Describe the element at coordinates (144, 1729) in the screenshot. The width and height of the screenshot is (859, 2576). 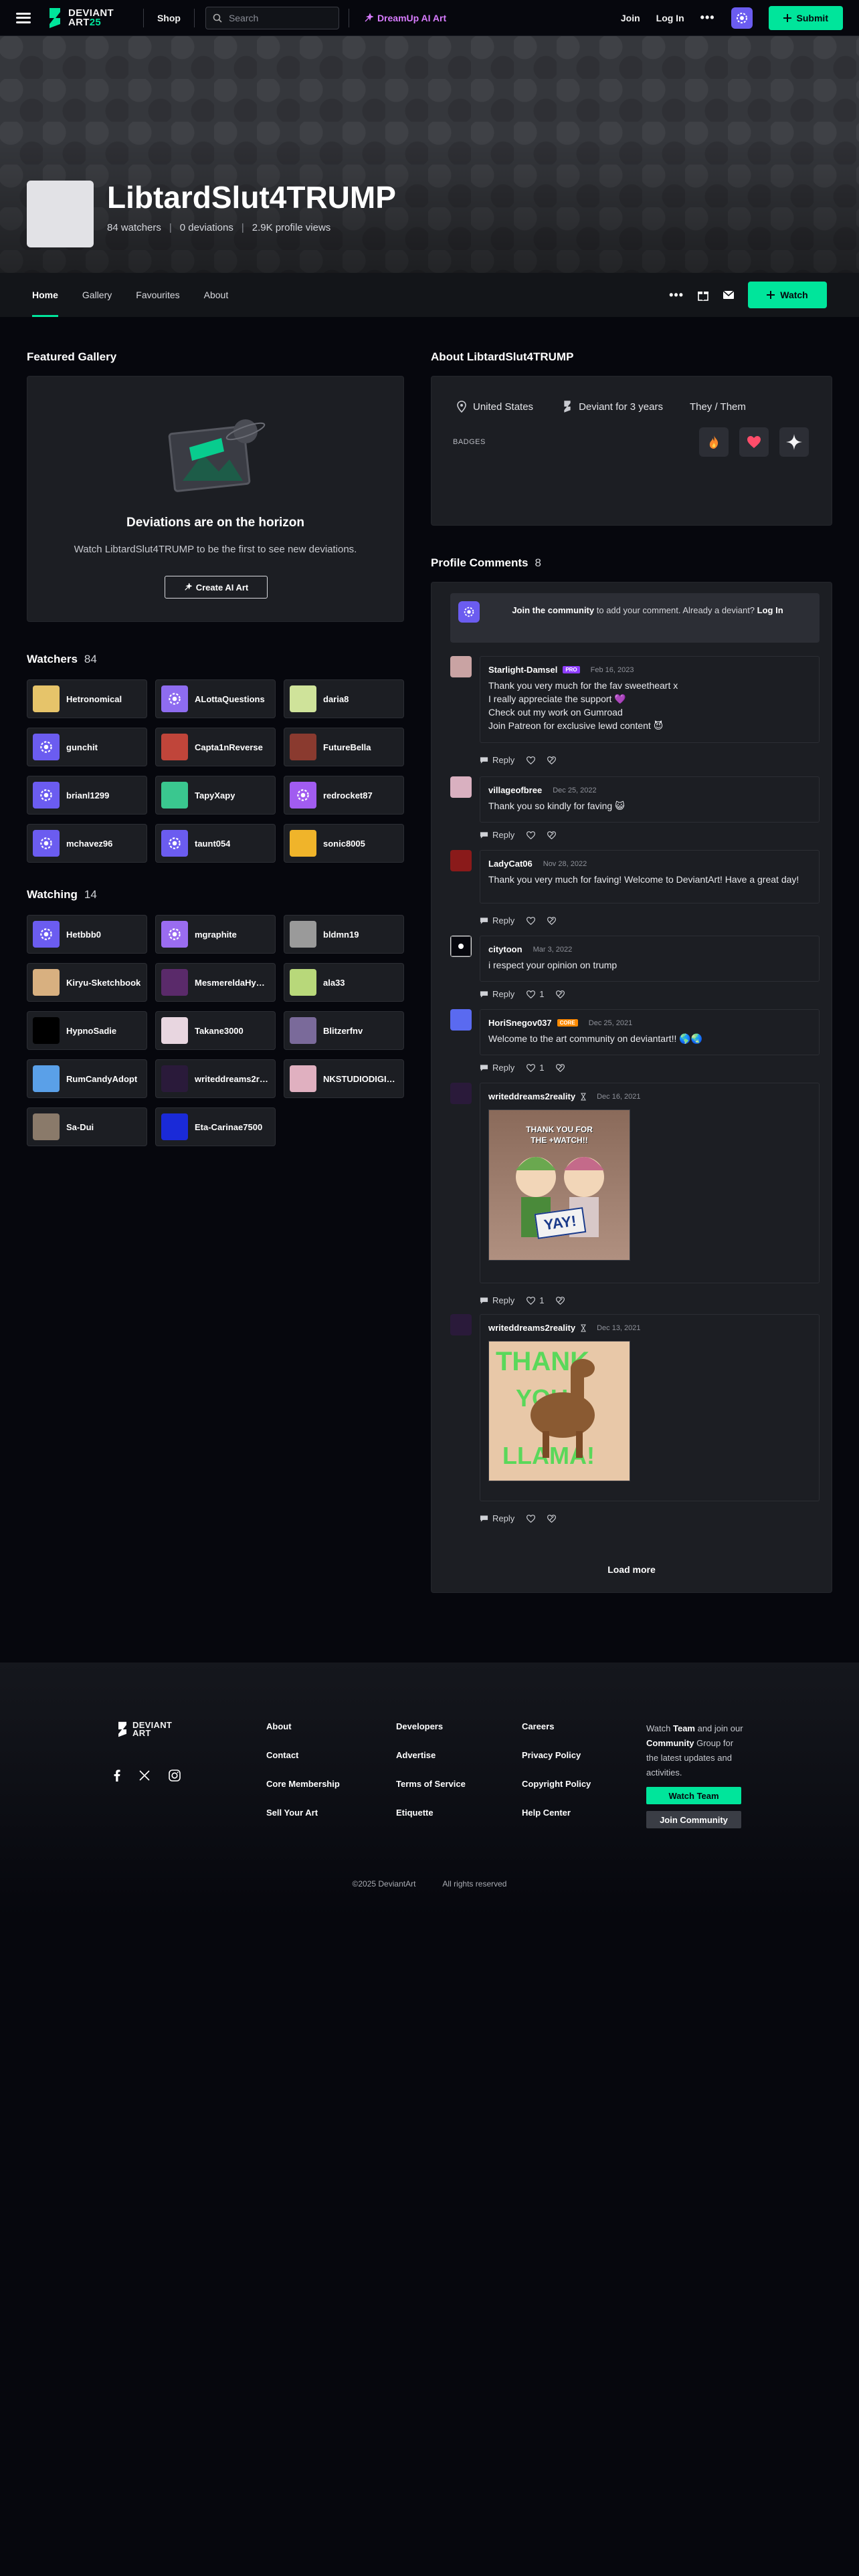
I see `footer-logo: DEVIANT ART` at that location.